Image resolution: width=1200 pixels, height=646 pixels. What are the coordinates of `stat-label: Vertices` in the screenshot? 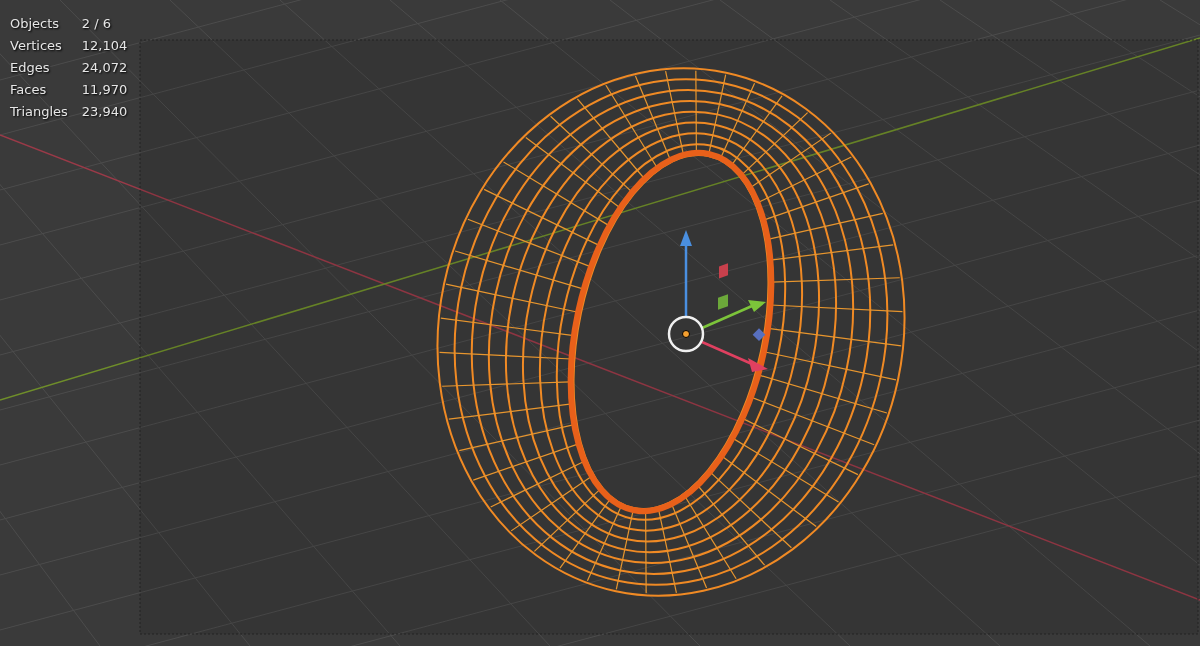 It's located at (36, 46).